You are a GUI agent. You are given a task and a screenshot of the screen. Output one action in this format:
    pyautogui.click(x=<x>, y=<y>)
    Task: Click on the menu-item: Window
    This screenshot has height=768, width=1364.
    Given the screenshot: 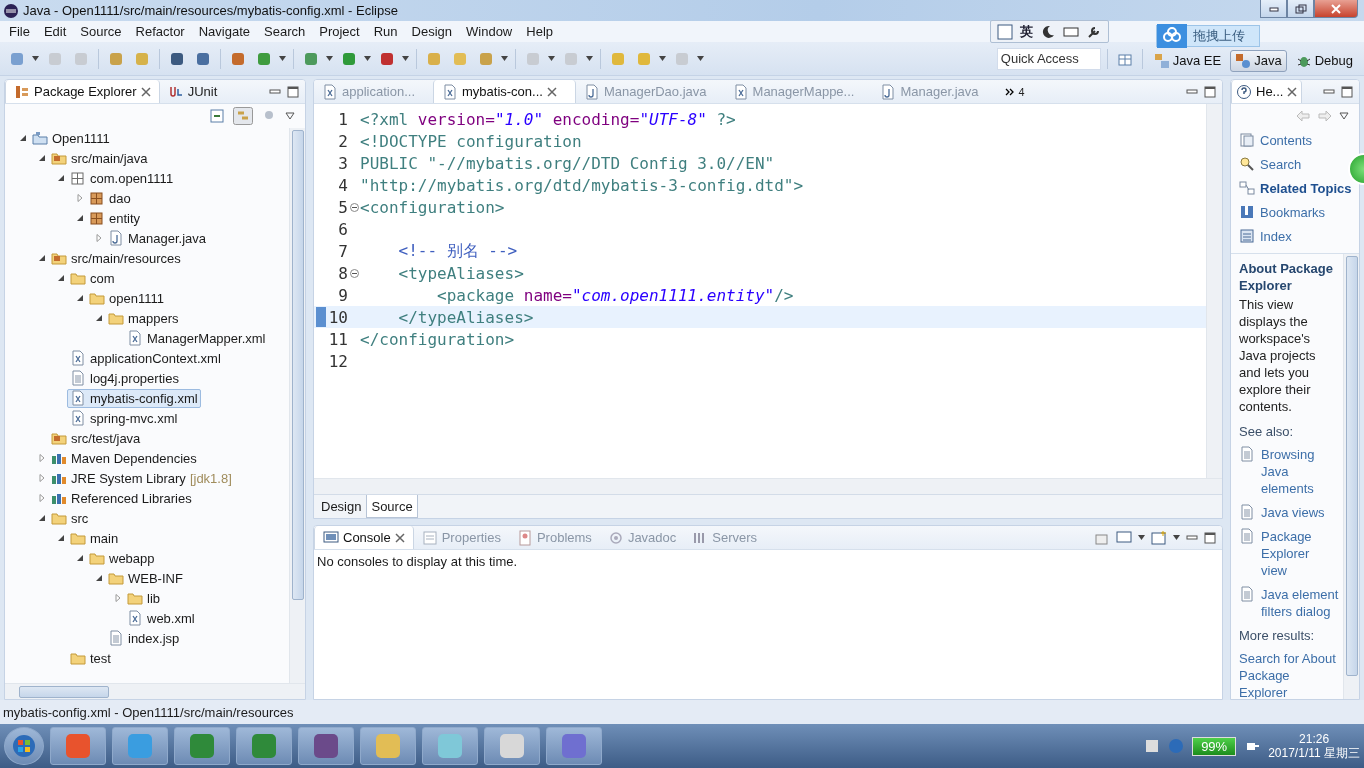 What is the action you would take?
    pyautogui.click(x=489, y=31)
    